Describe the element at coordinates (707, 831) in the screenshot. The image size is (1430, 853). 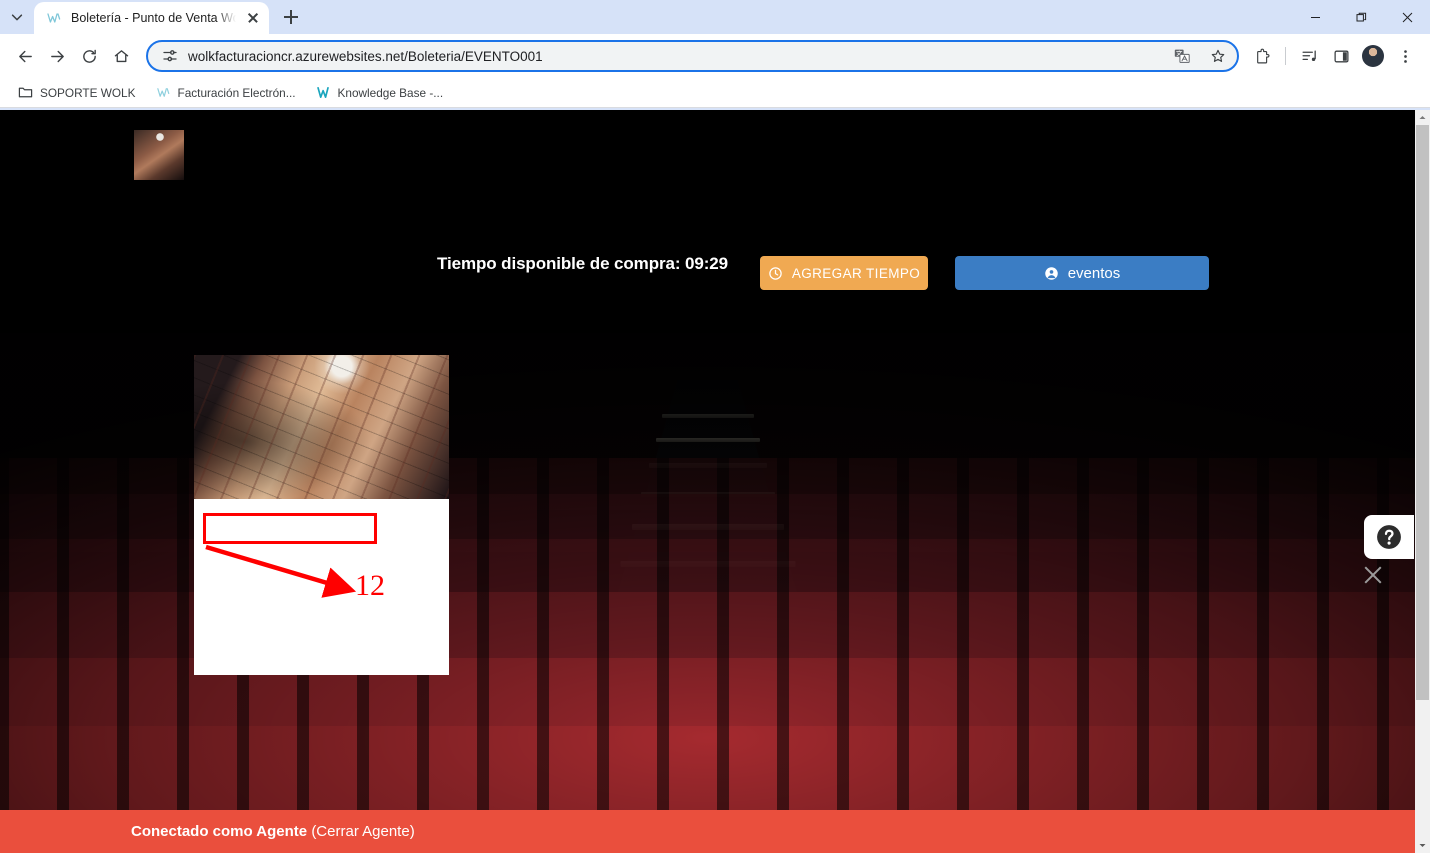
I see `agent-status-footer: Conectado como Agente (Cerrar Agente)` at that location.